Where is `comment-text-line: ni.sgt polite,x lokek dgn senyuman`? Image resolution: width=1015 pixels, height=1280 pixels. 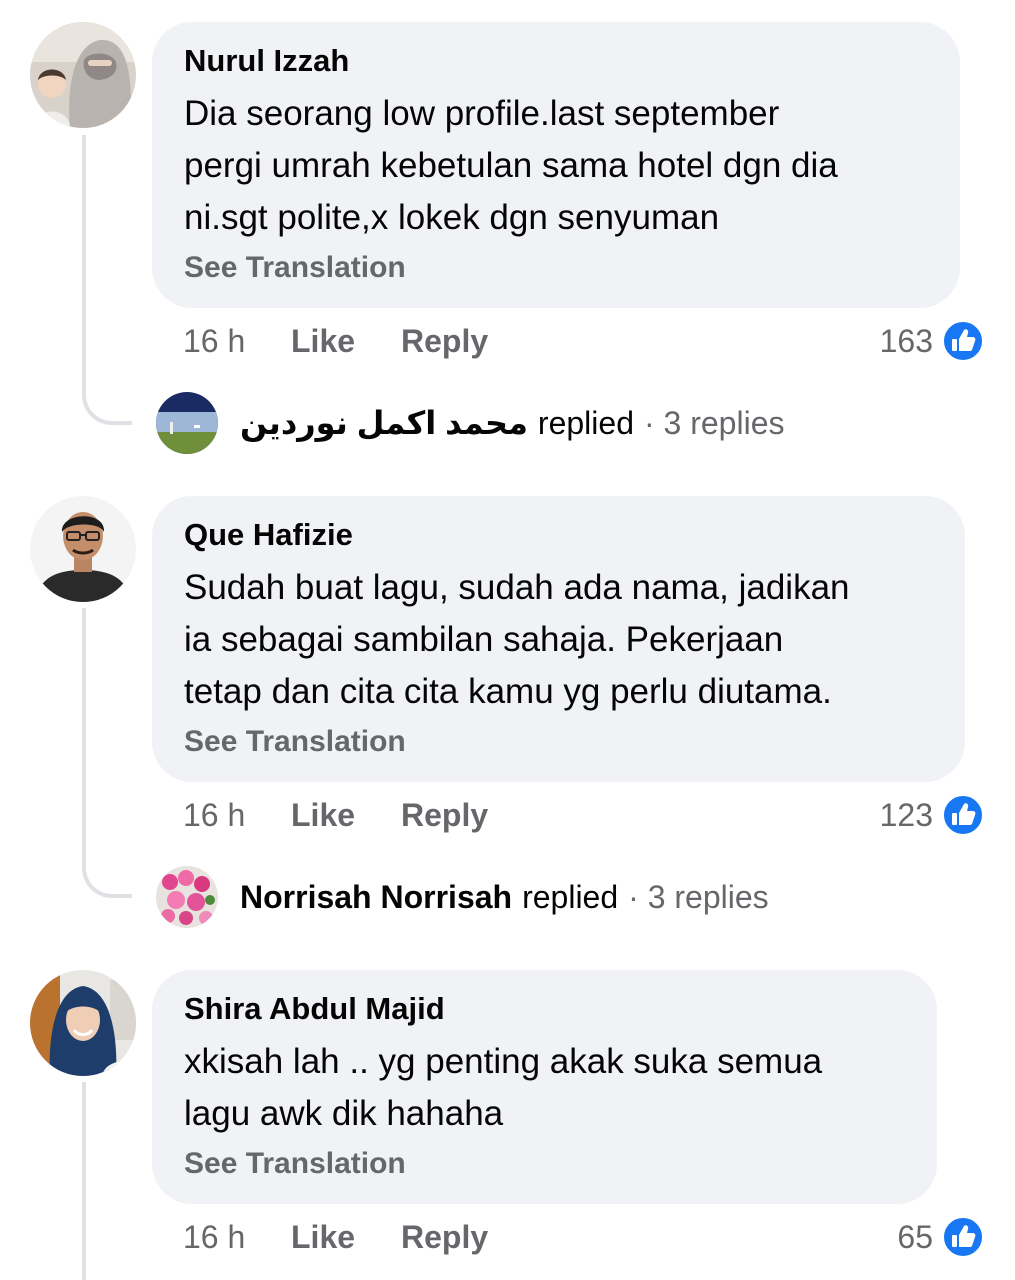
comment-text-line: ni.sgt polite,x lokek dgn senyuman is located at coordinates (452, 217).